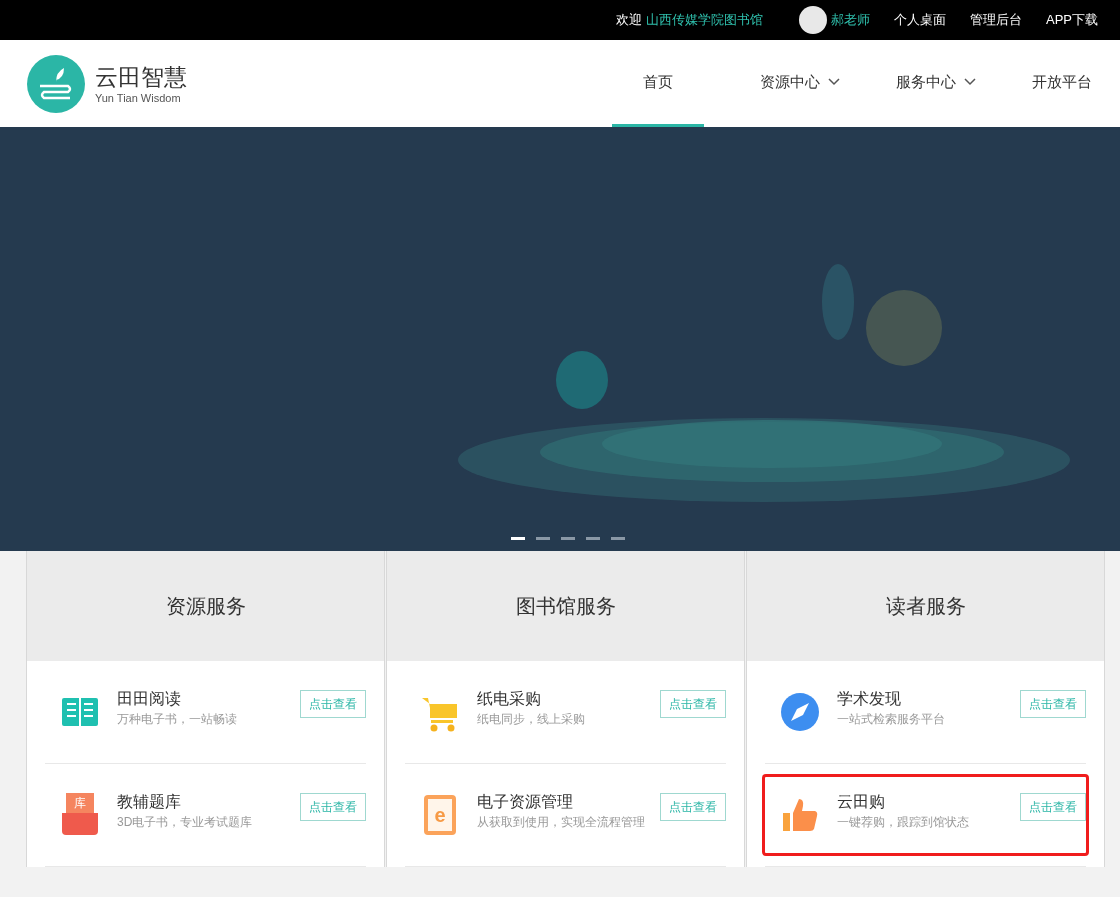 The image size is (1120, 897). I want to click on nav-tab: 服务中心, so click(936, 83).